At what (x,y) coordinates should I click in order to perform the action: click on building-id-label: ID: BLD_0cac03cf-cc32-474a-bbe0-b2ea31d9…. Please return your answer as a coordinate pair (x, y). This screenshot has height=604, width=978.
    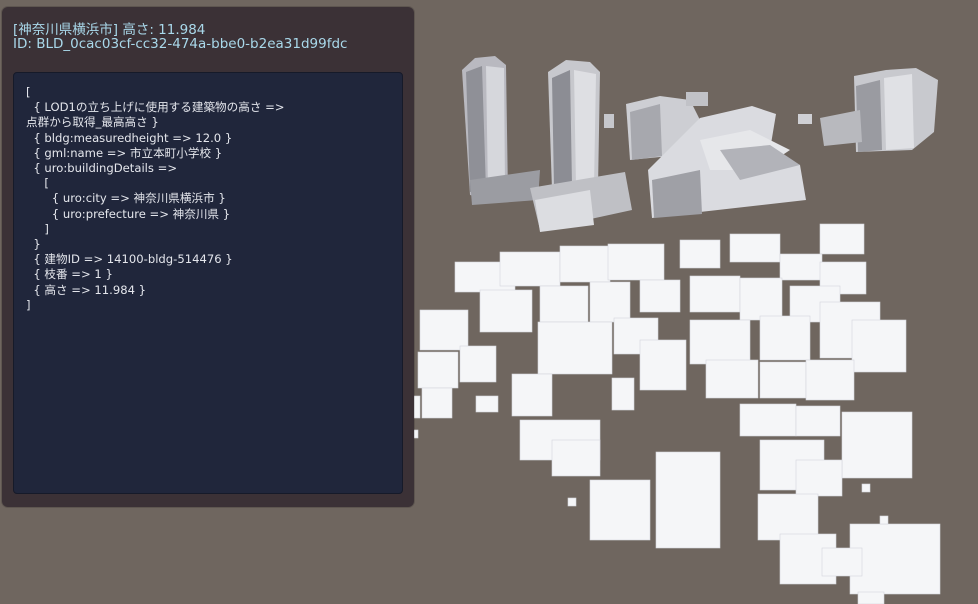
    Looking at the image, I should click on (180, 44).